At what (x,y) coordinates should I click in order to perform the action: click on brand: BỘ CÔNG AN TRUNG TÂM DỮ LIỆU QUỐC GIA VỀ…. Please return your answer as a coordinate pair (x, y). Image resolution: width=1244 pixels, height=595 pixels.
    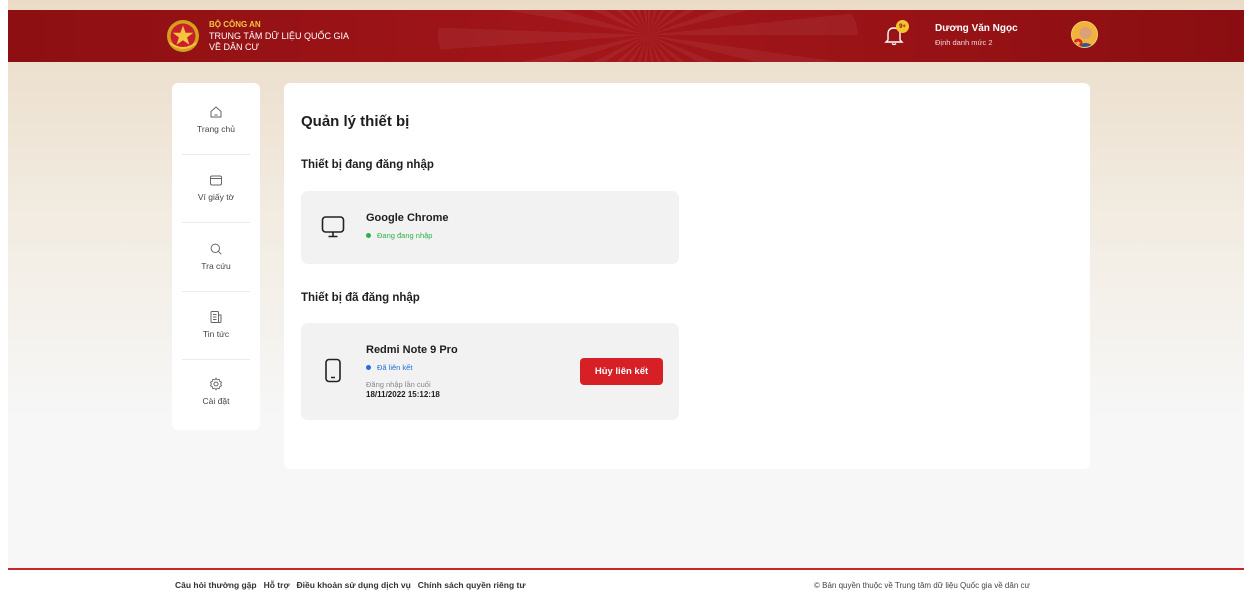
    Looking at the image, I should click on (257, 36).